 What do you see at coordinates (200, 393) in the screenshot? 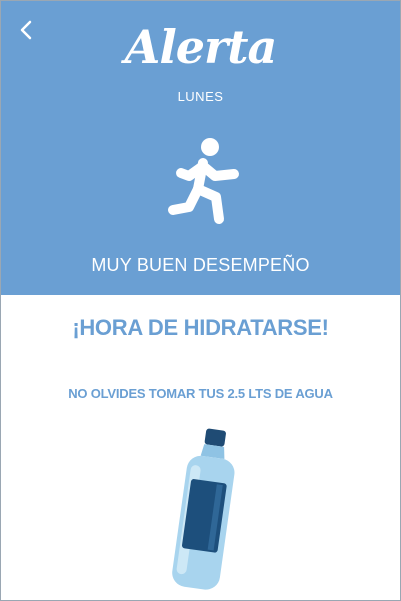
I see `hydration-reminder: NO OLVIDES TOMAR TUS 2.5 LTS DE AGUA` at bounding box center [200, 393].